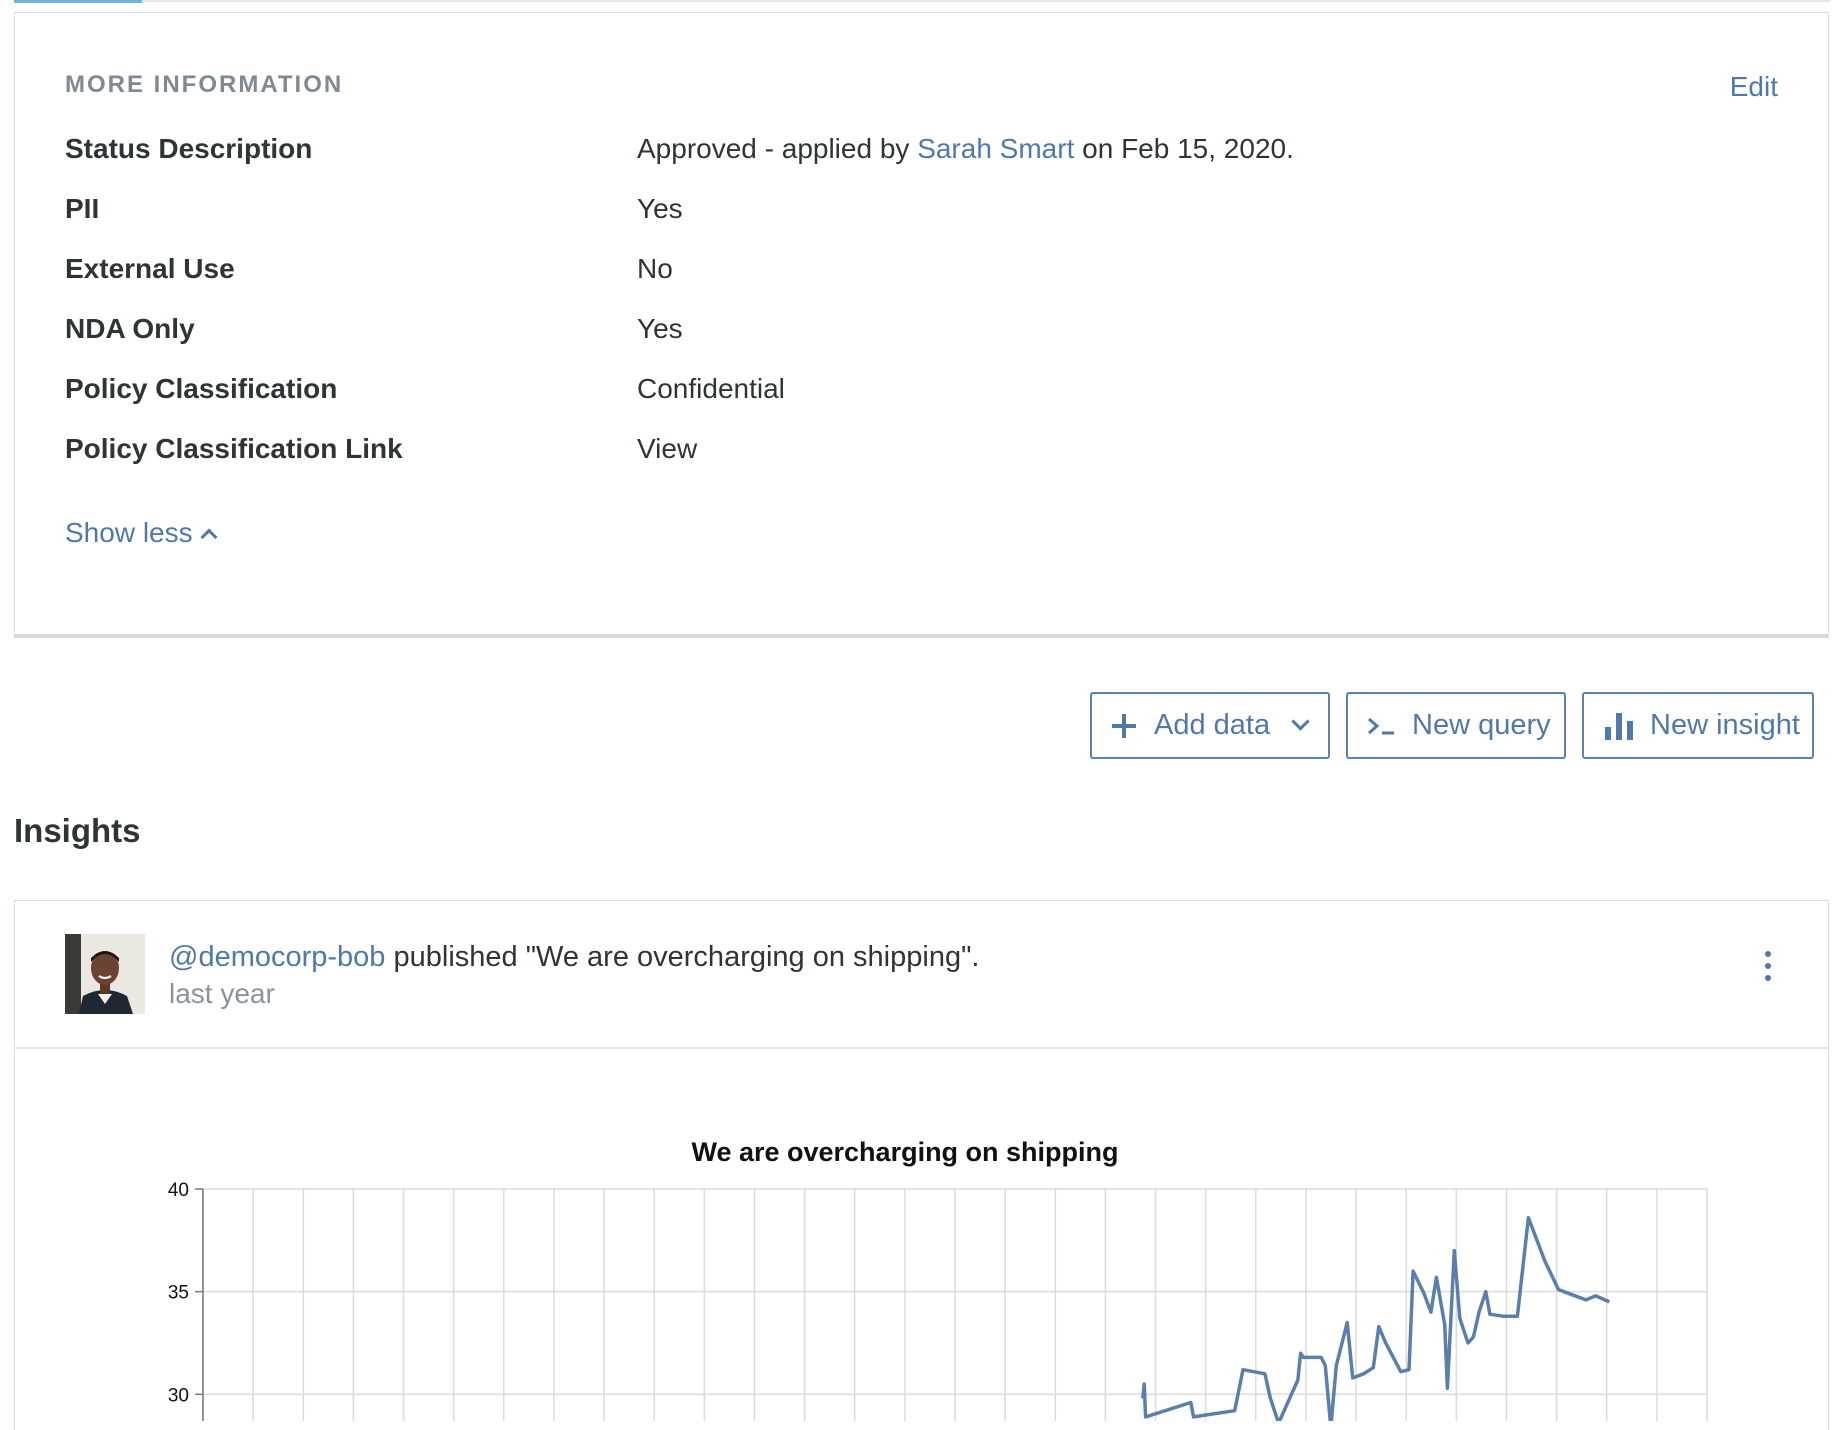 The image size is (1846, 1430). Describe the element at coordinates (178, 1190) in the screenshot. I see `y-tick-label: 40` at that location.